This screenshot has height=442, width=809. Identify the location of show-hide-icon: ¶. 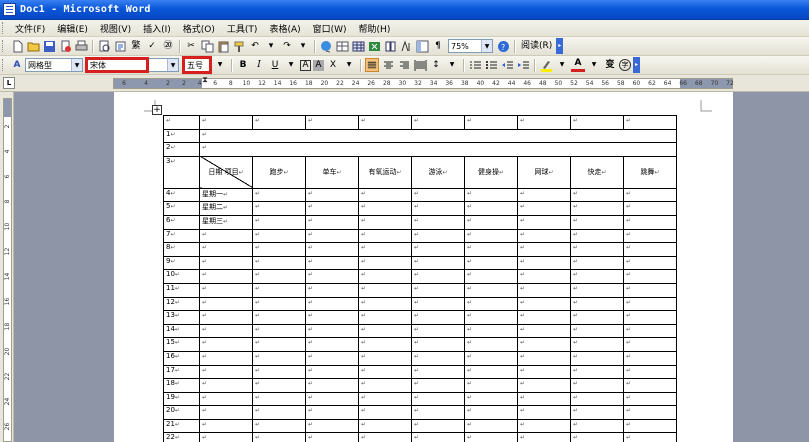
(438, 46).